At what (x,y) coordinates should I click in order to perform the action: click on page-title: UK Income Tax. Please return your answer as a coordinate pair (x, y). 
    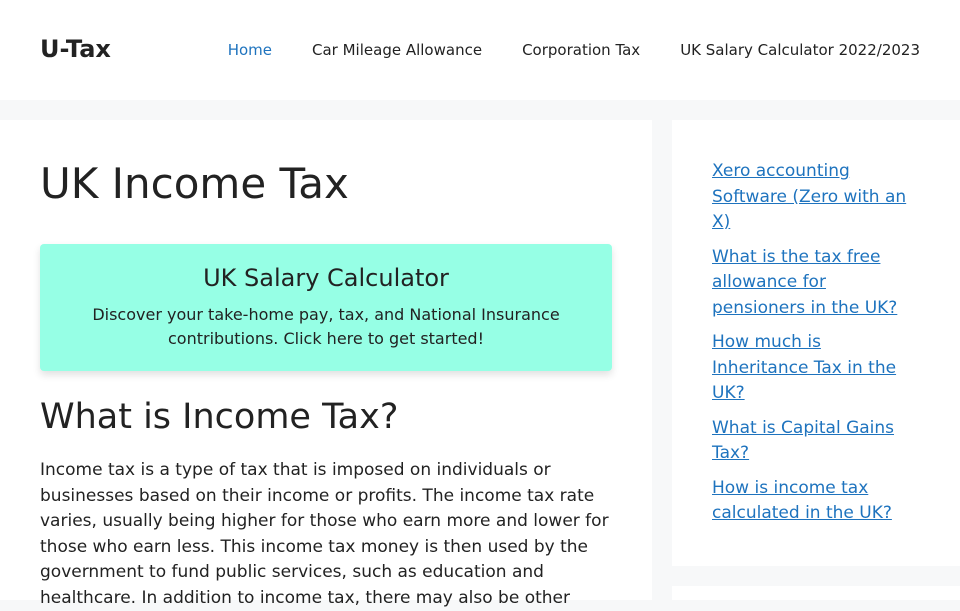
    Looking at the image, I should click on (194, 183).